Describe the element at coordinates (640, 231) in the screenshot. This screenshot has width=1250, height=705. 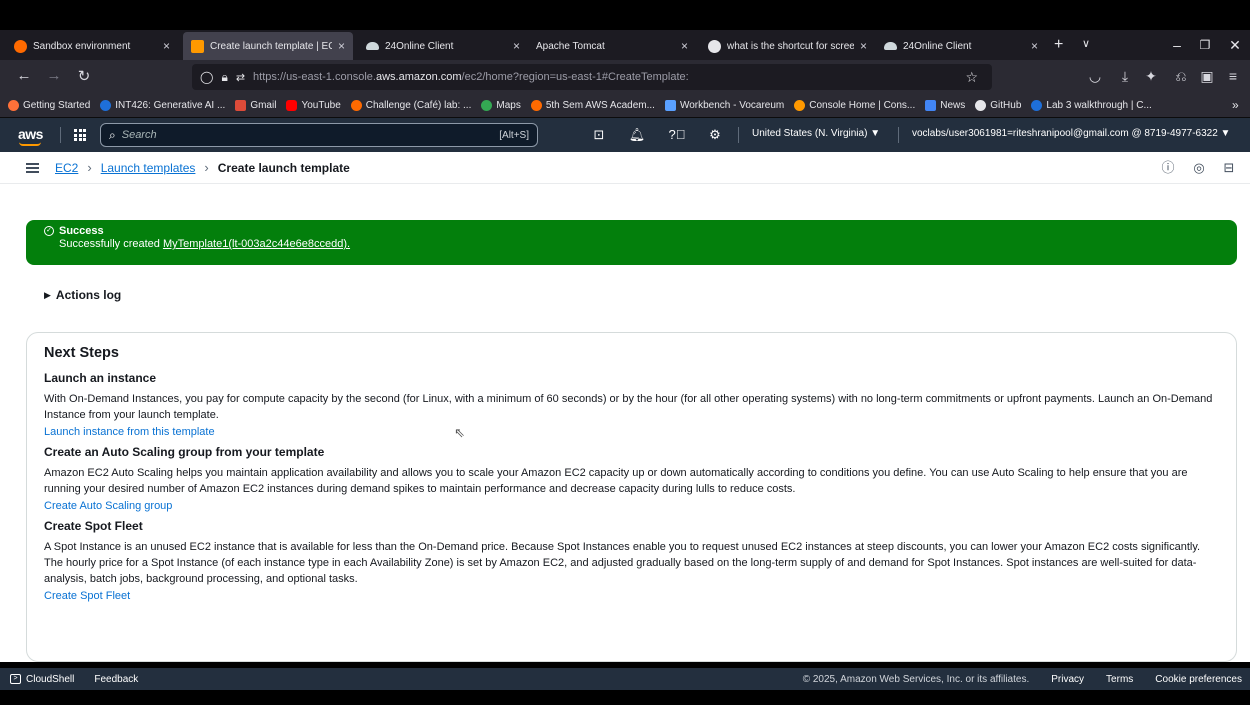
I see `flash-title: ✓ Success` at that location.